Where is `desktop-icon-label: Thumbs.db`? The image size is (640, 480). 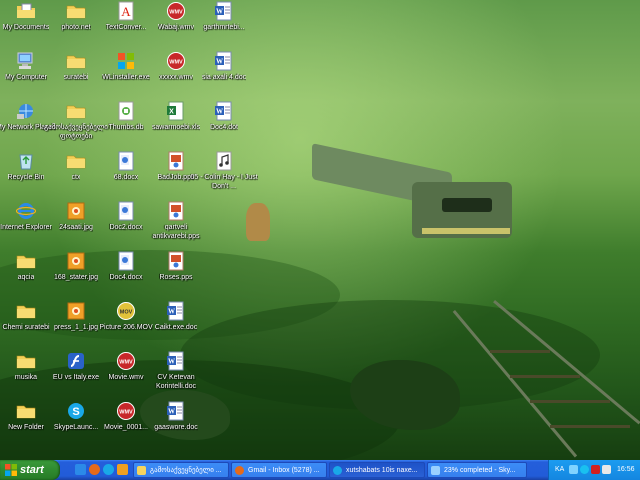
desktop-icon-label: Thumbs.db is located at coordinates (126, 127).